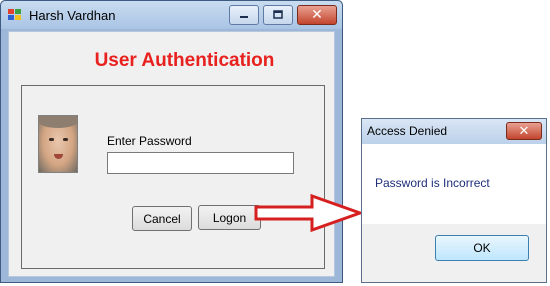  Describe the element at coordinates (482, 248) in the screenshot. I see `ok-button: OK` at that location.